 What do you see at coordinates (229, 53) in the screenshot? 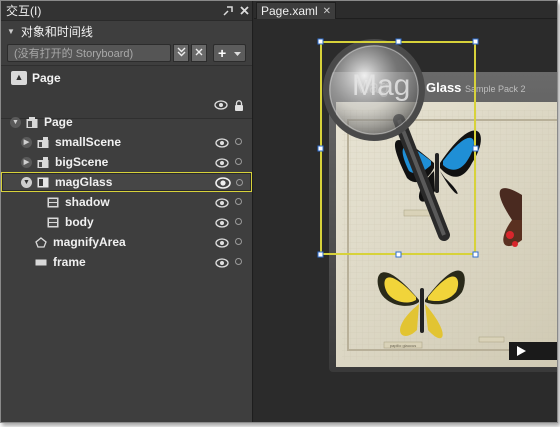
I see `new-storyboard-button: +` at bounding box center [229, 53].